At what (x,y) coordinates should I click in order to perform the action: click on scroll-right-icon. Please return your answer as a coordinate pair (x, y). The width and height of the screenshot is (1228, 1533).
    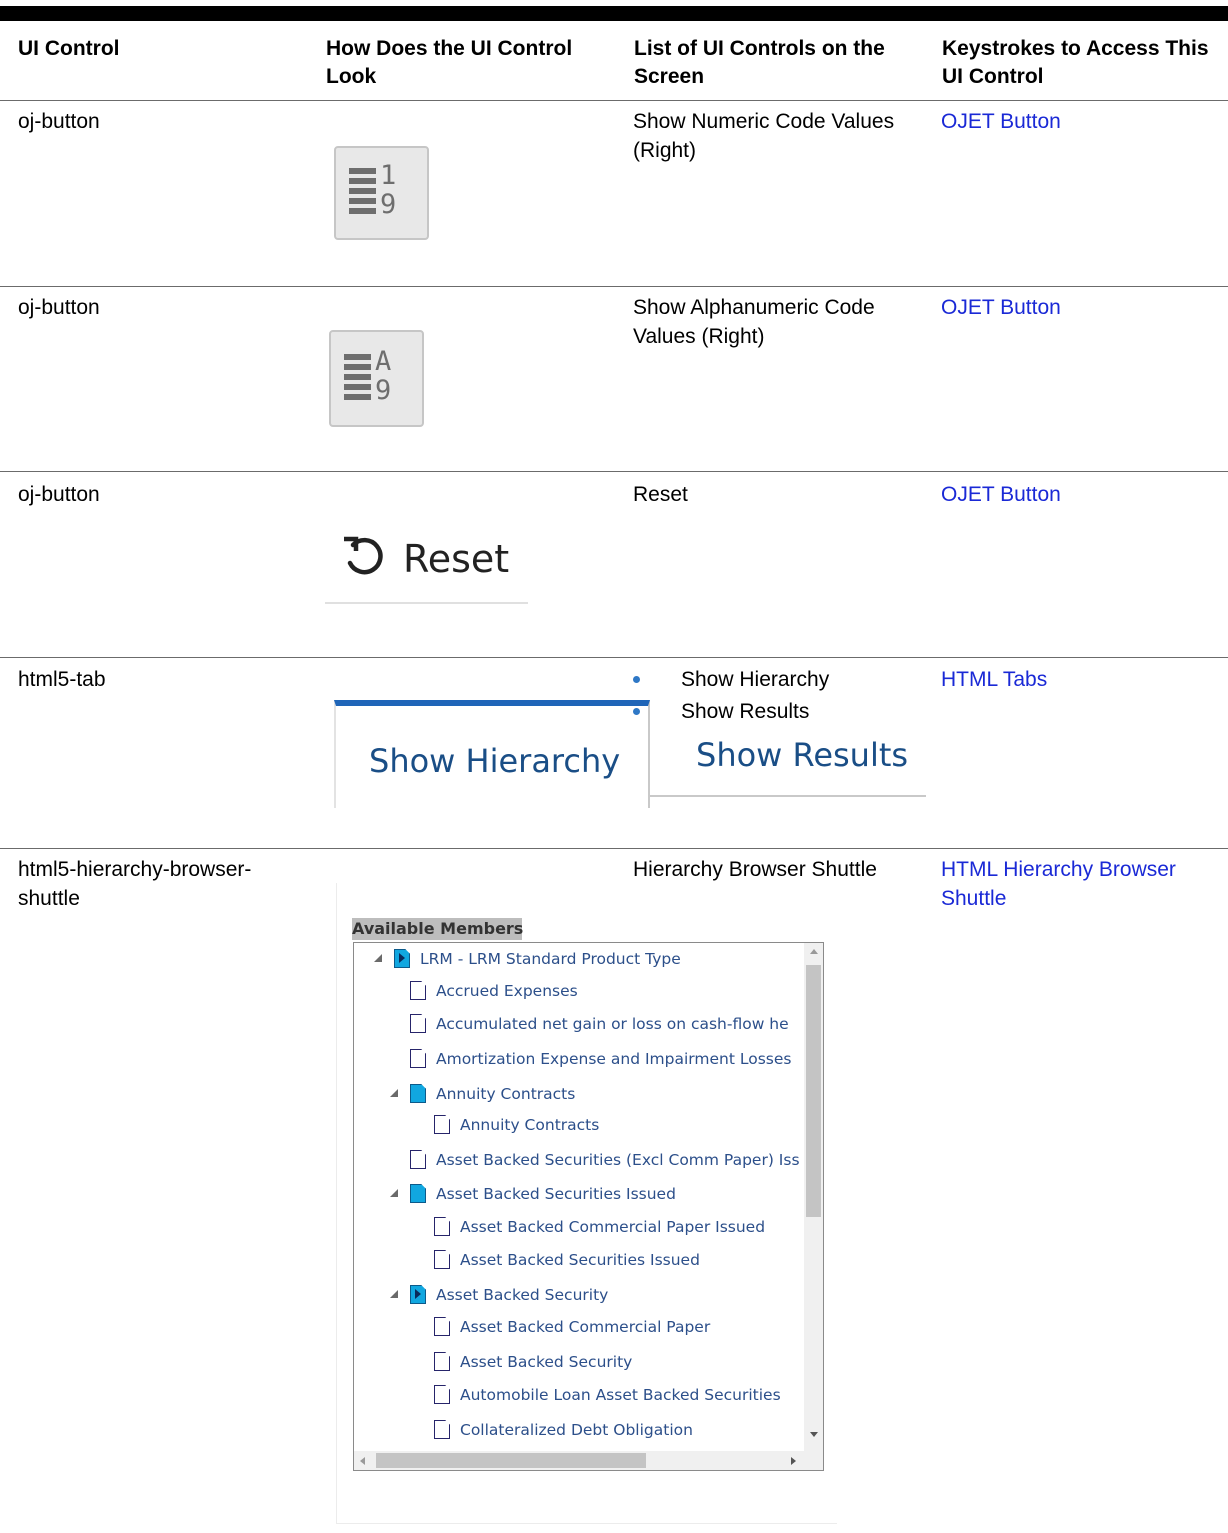
    Looking at the image, I should click on (793, 1461).